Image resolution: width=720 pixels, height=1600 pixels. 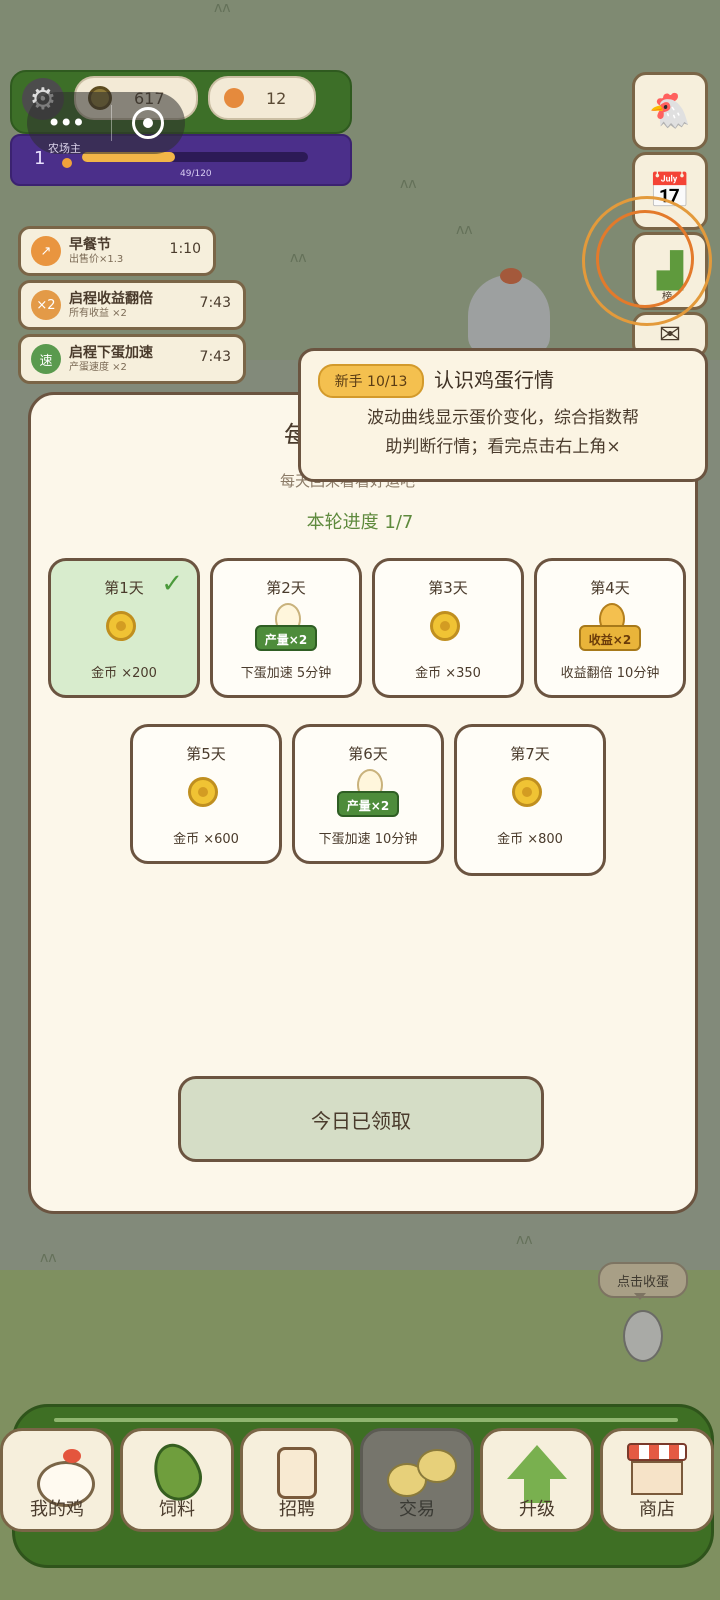 I want to click on nav-recruit: 招聘, so click(x=297, y=1480).